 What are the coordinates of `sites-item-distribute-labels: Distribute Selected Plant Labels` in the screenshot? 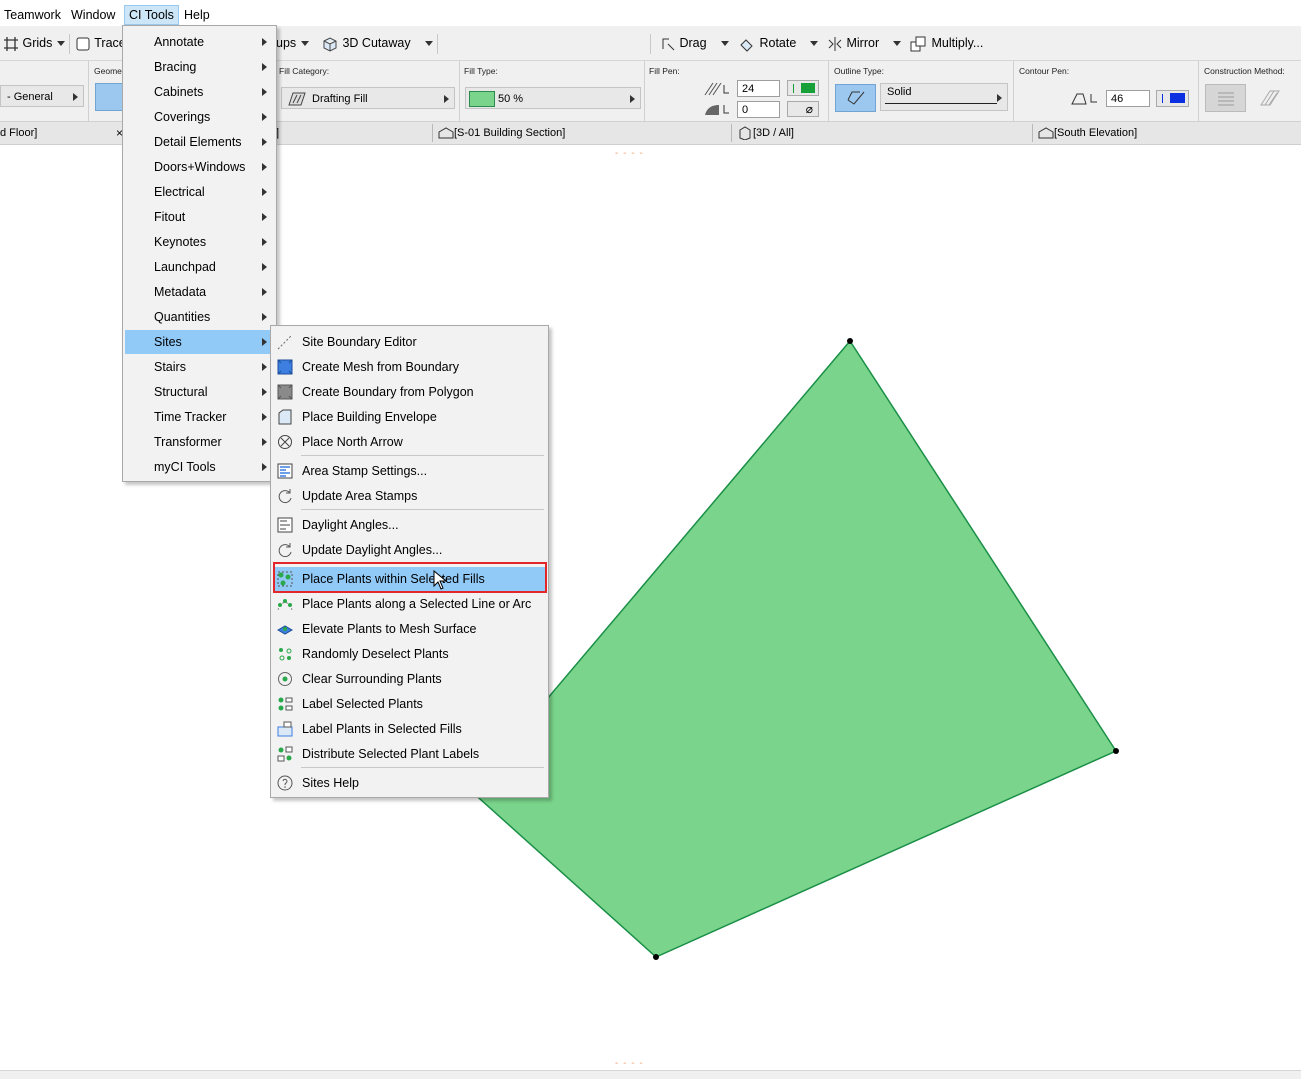 It's located at (409, 754).